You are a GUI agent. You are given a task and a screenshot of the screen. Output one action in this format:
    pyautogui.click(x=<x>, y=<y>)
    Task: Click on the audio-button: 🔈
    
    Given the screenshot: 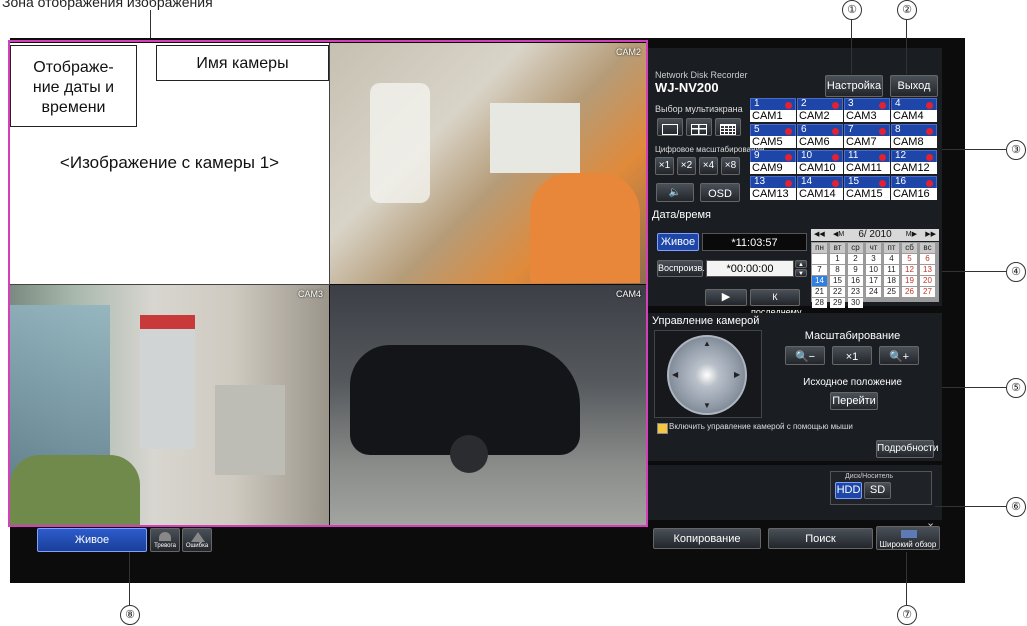 What is the action you would take?
    pyautogui.click(x=675, y=192)
    